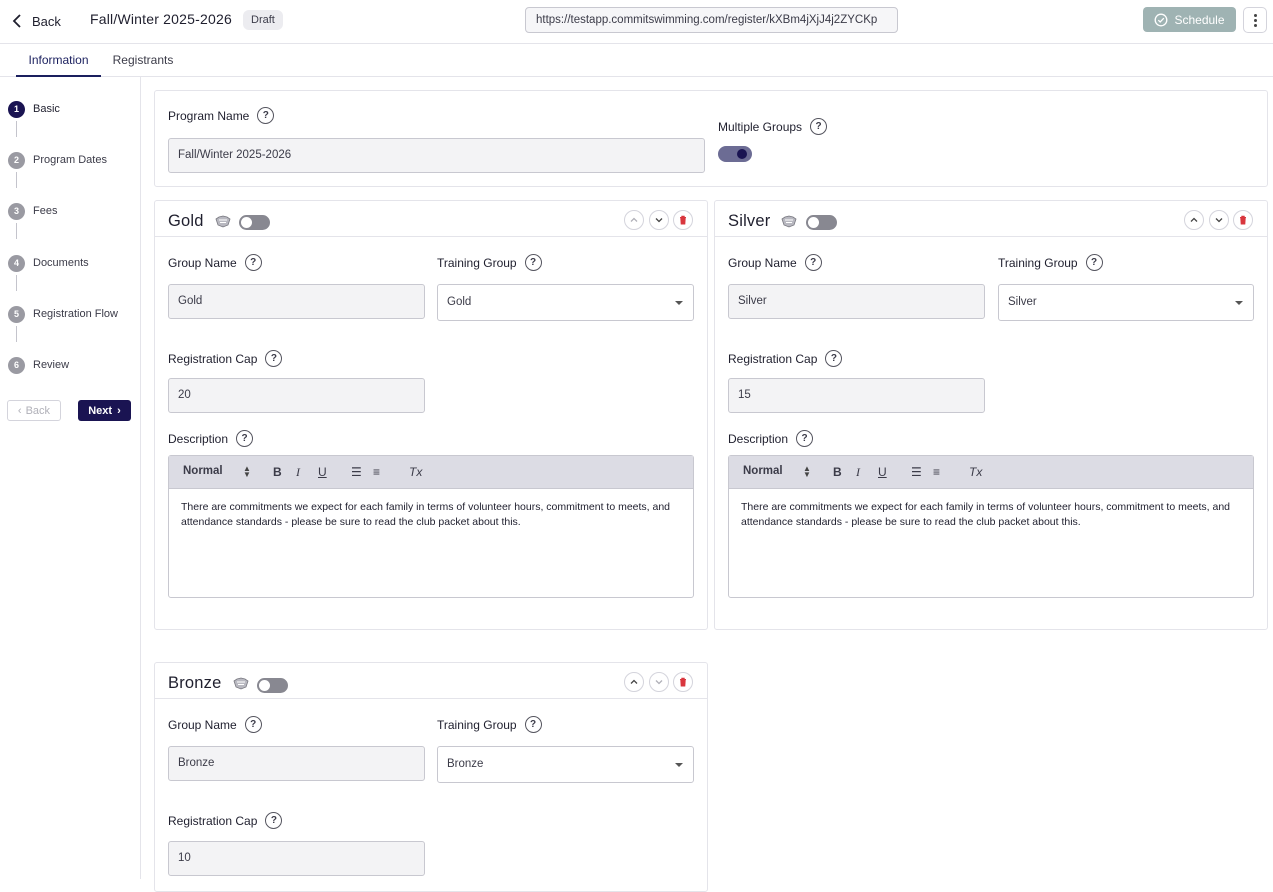 This screenshot has height=892, width=1273. I want to click on step-label: Program Dates, so click(70, 160).